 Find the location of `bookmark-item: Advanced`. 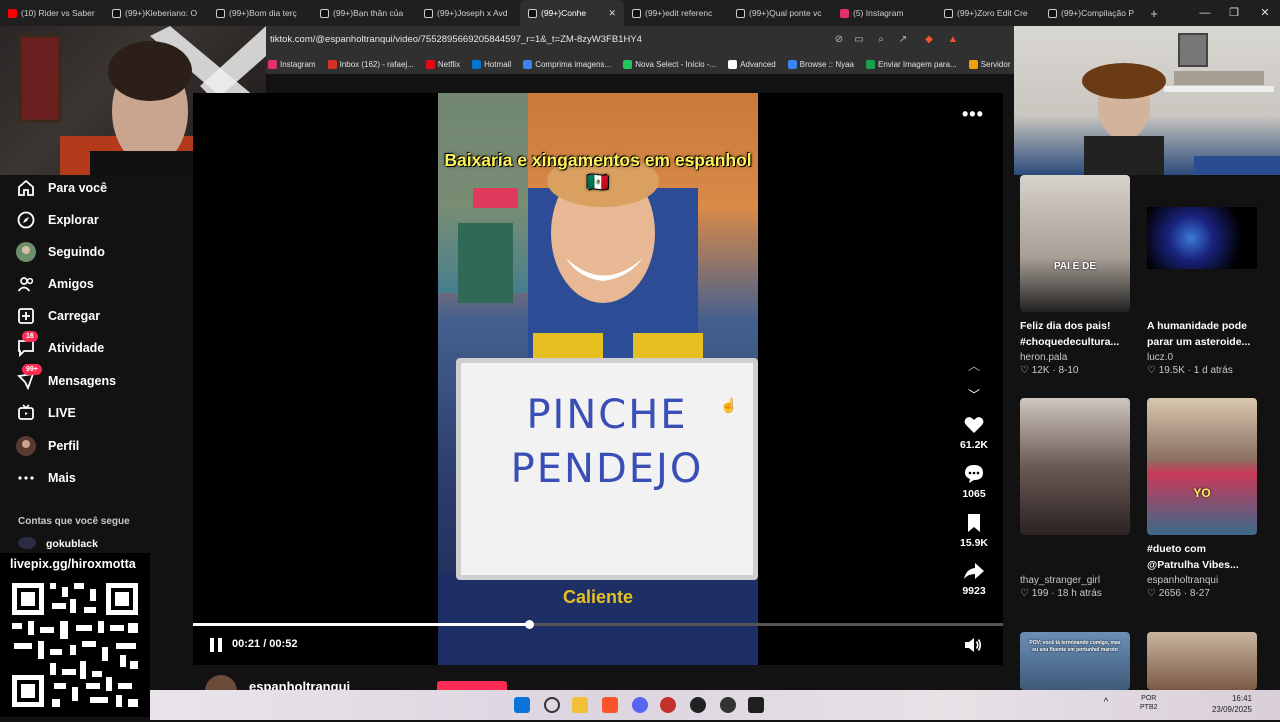

bookmark-item: Advanced is located at coordinates (752, 64).